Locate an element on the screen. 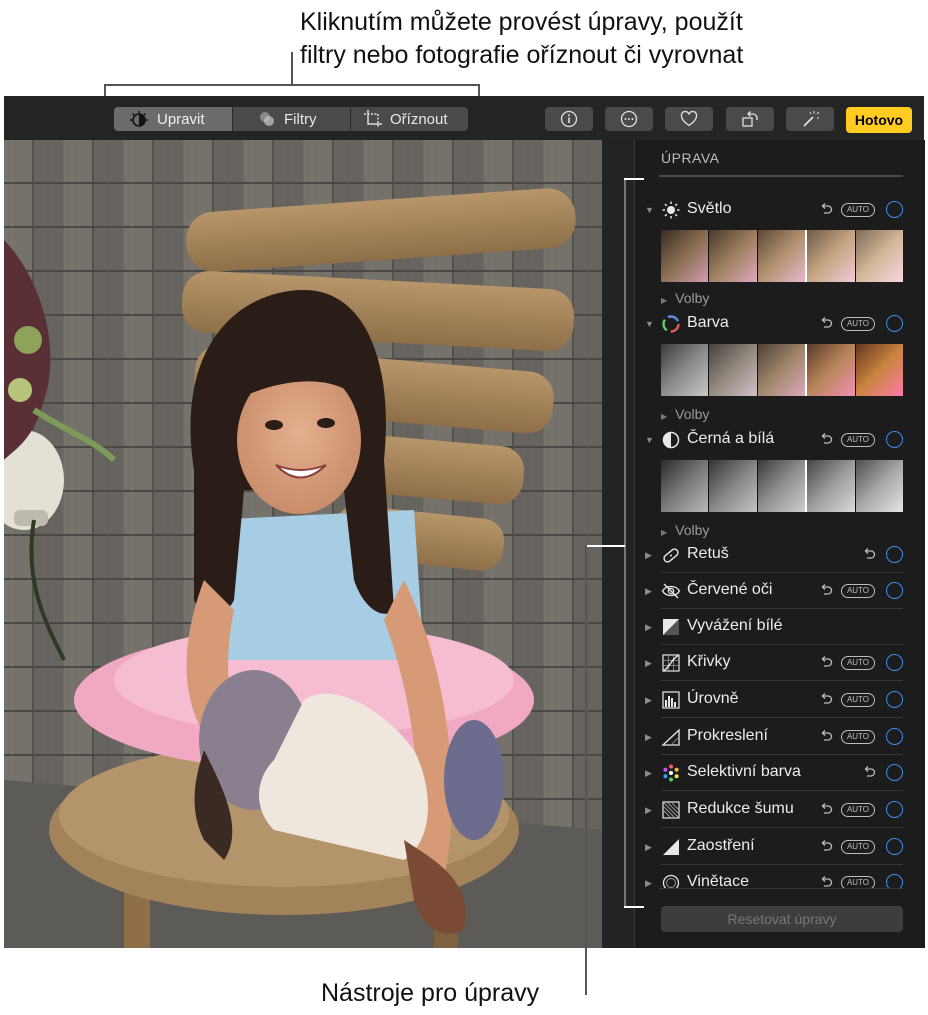  tab-upravit: Upravit is located at coordinates (173, 119).